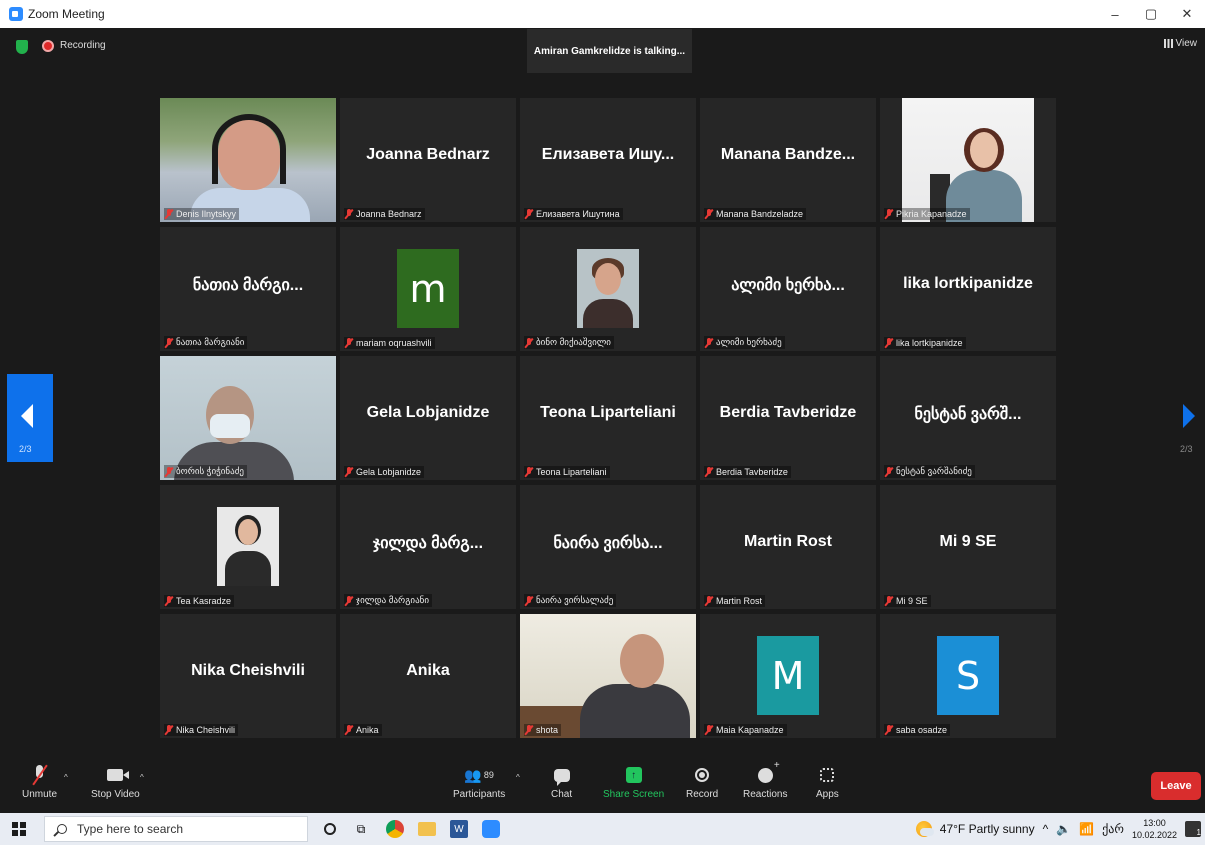 This screenshot has width=1205, height=845. What do you see at coordinates (570, 600) in the screenshot?
I see `participant-name-label: ნაირა ვირსალაძე` at bounding box center [570, 600].